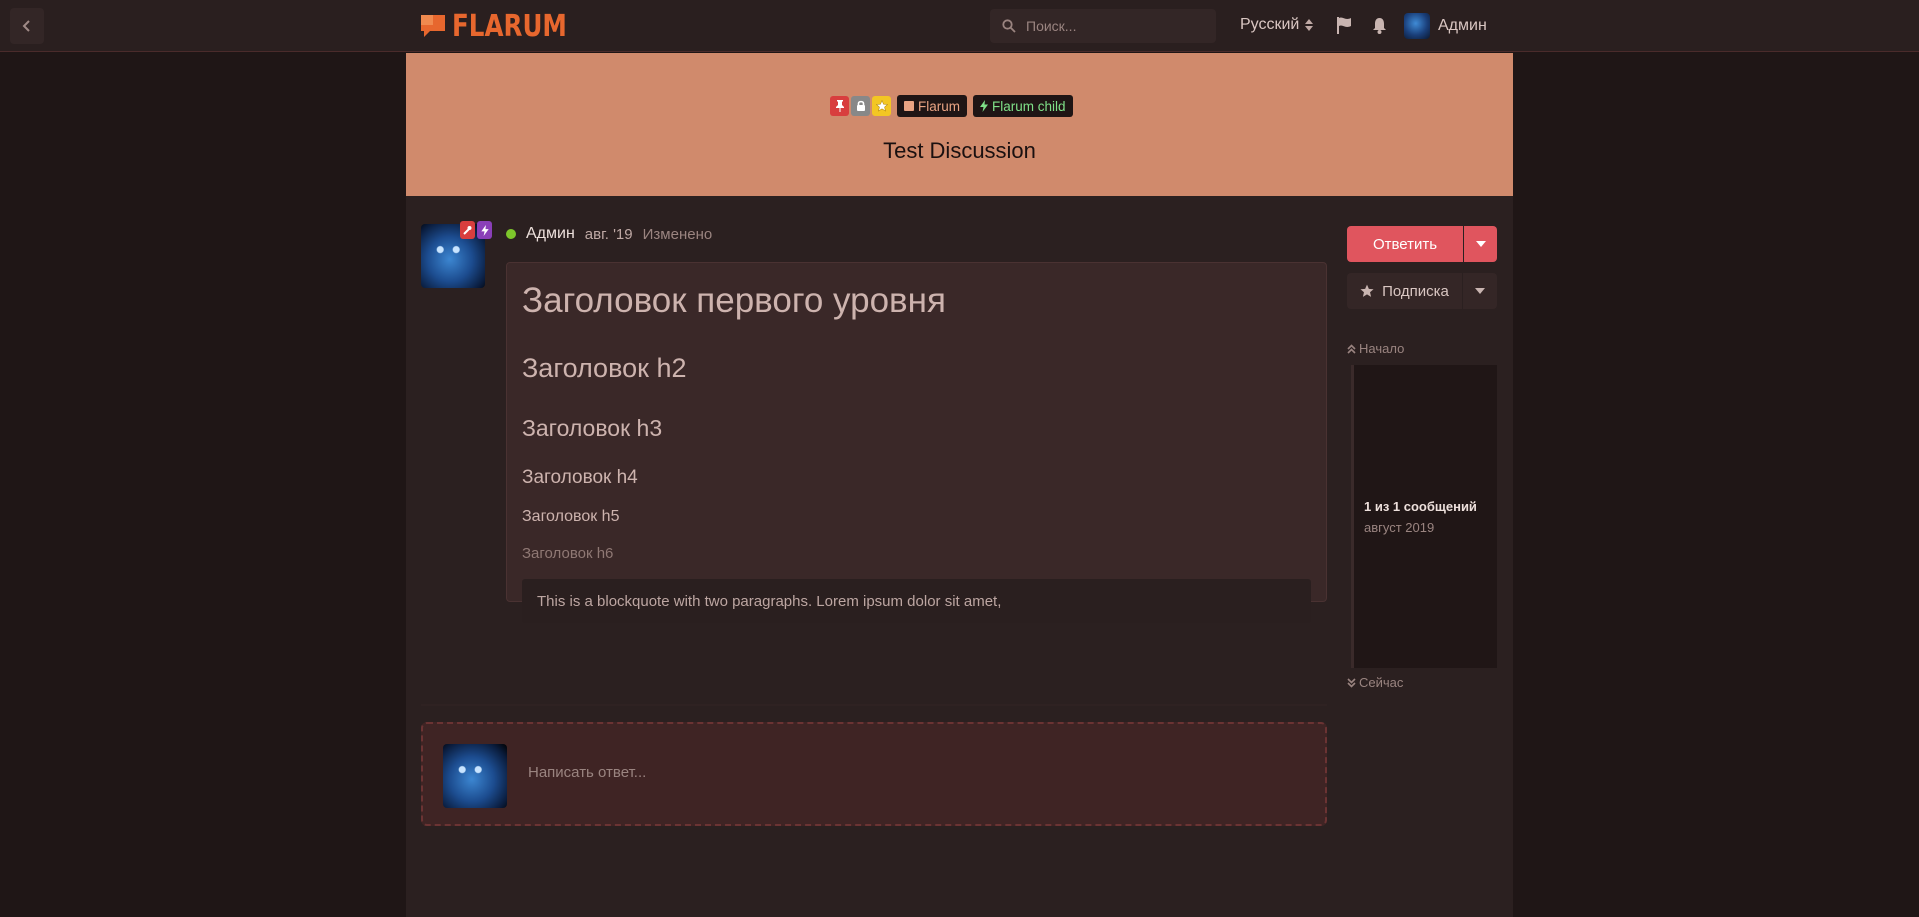 Image resolution: width=1919 pixels, height=917 pixels. I want to click on logo-text: FLARUM, so click(509, 26).